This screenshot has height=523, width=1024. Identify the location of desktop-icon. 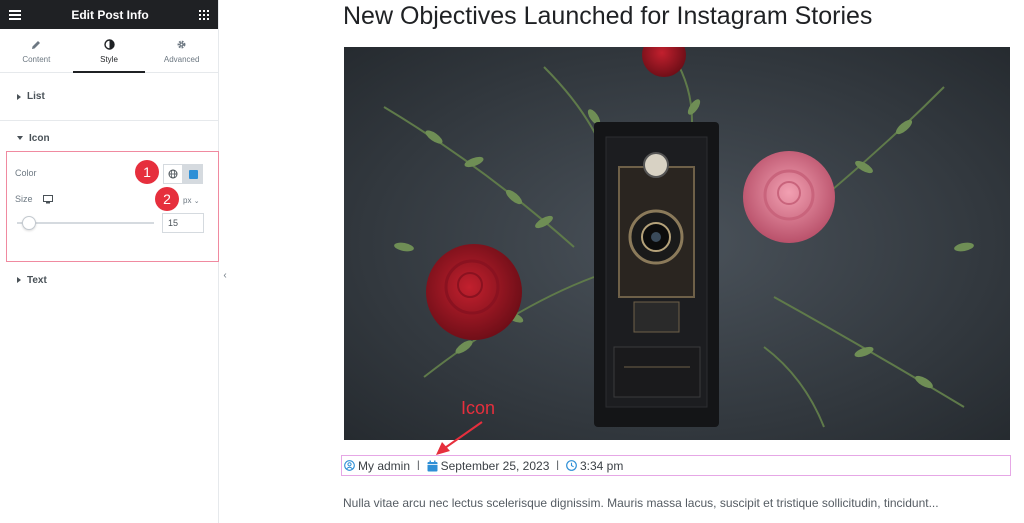
(48, 199).